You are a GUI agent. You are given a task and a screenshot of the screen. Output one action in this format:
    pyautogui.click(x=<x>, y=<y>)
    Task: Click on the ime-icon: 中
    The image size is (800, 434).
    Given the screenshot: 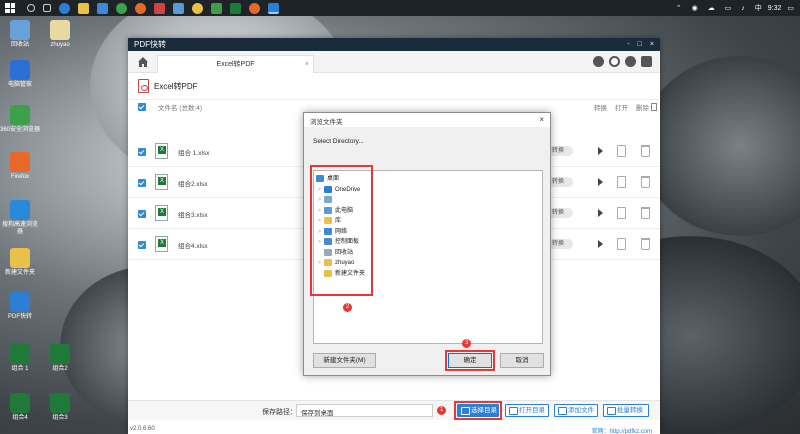 What is the action you would take?
    pyautogui.click(x=758, y=8)
    